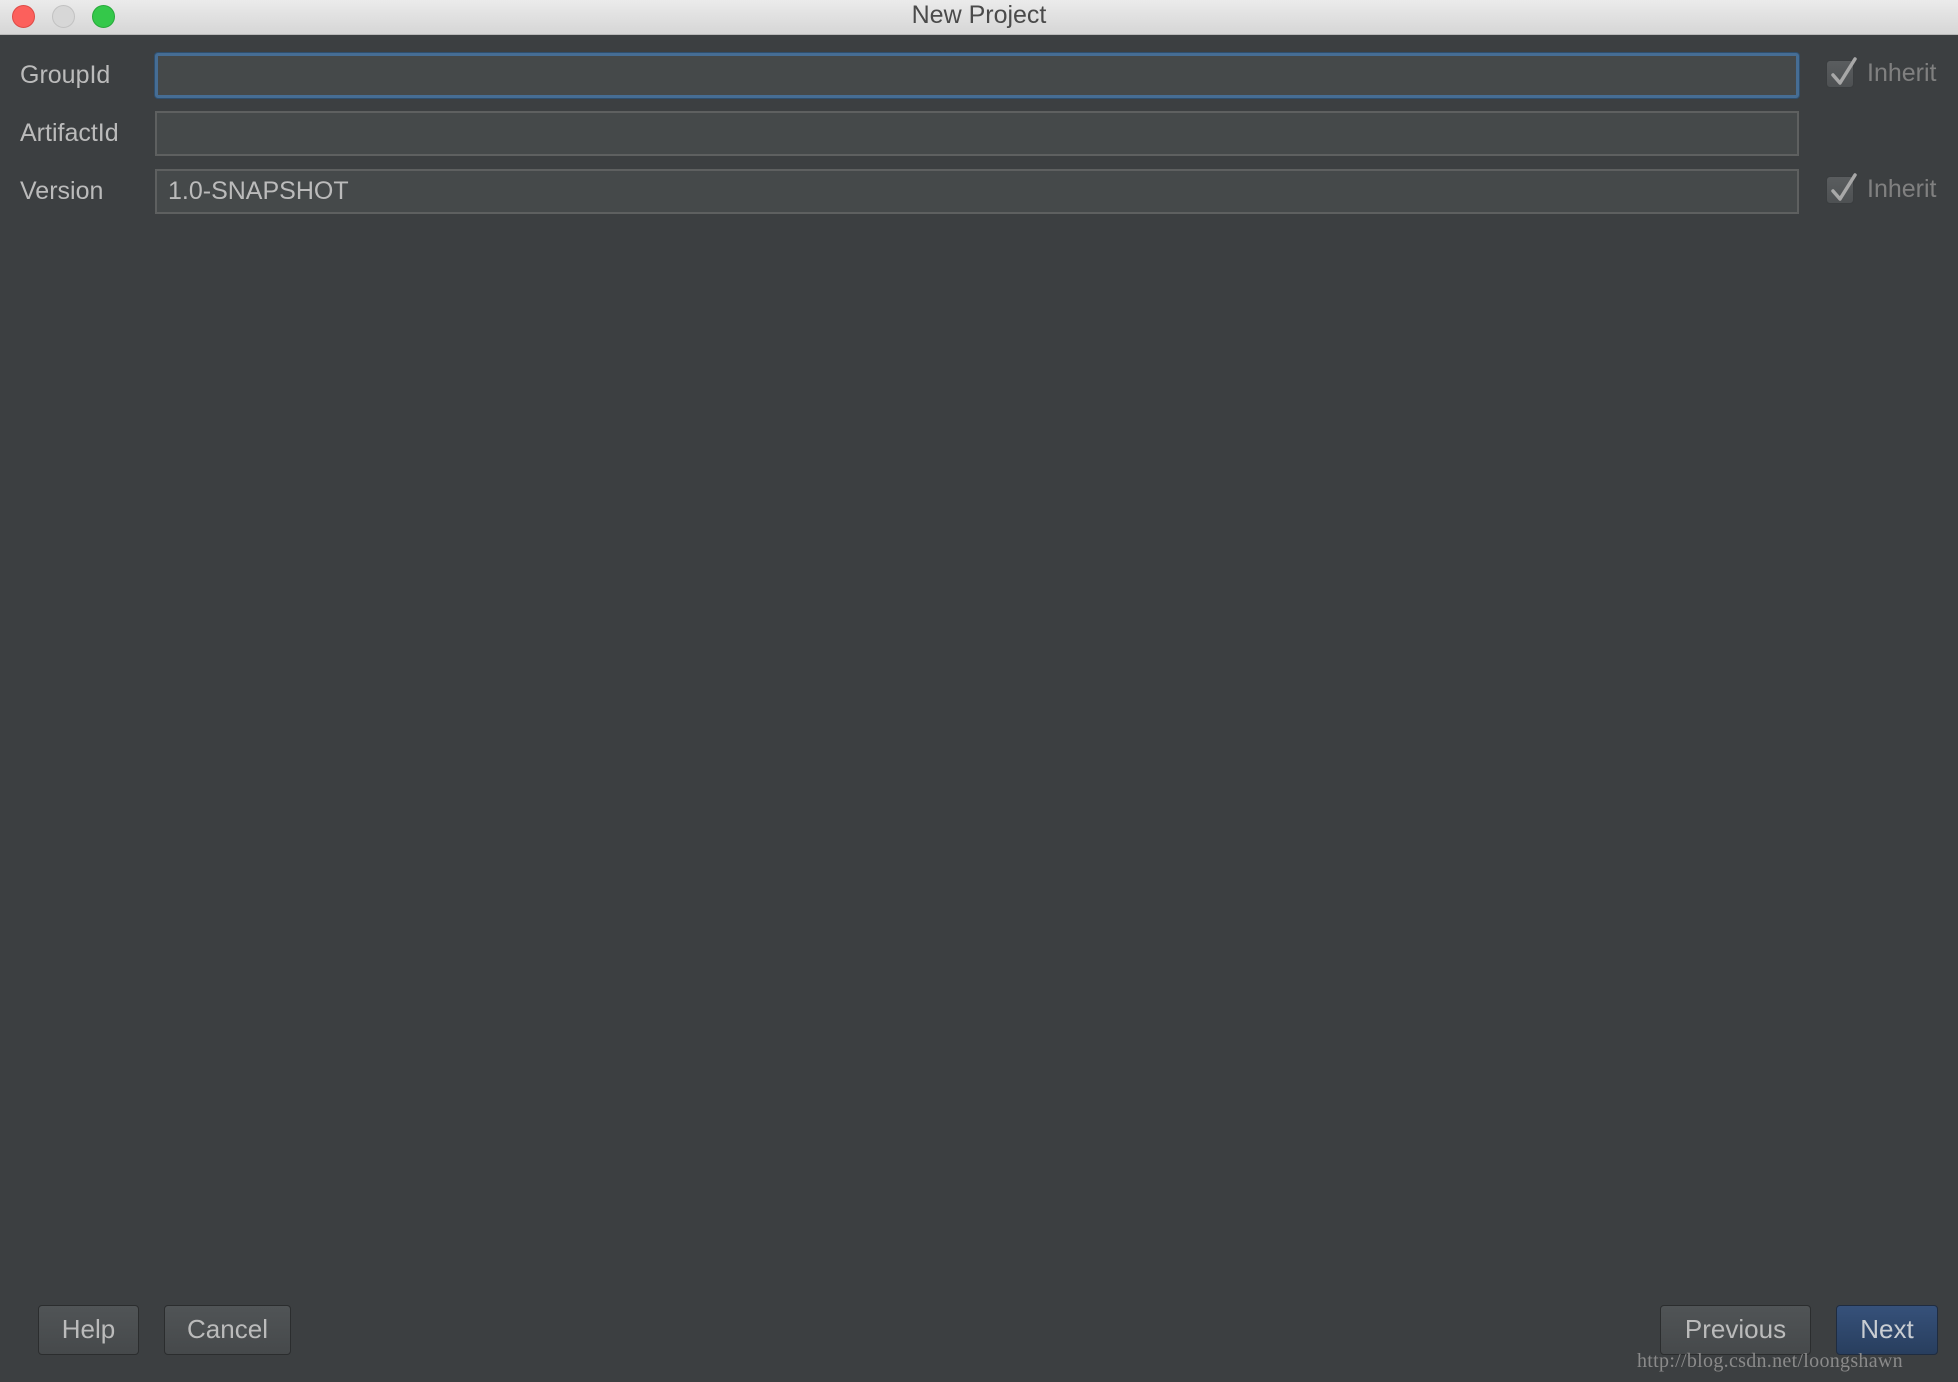  What do you see at coordinates (1887, 1330) in the screenshot?
I see `next-button: Next` at bounding box center [1887, 1330].